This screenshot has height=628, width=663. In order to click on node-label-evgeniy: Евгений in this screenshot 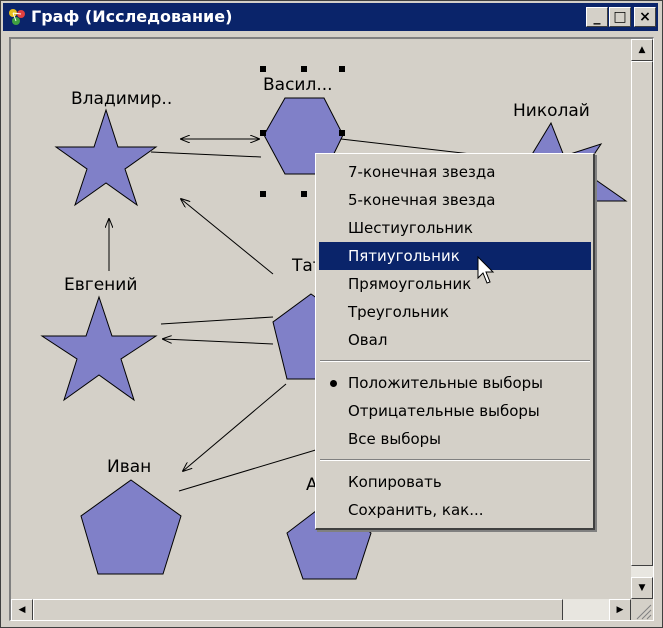, I will do `click(101, 285)`.